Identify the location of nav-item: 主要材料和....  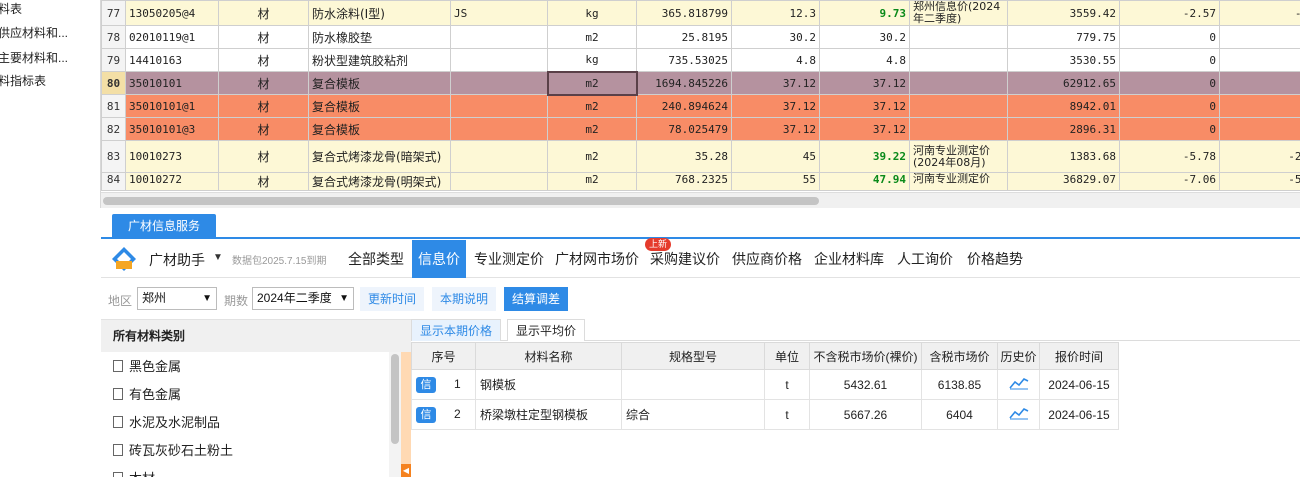
(34, 58).